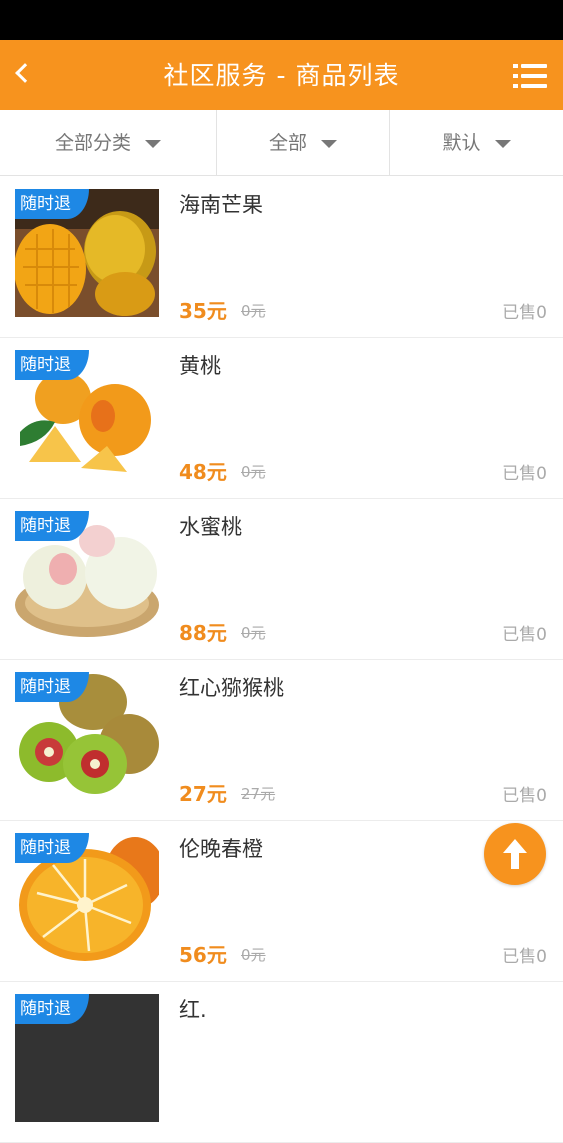 This screenshot has width=563, height=1143. What do you see at coordinates (530, 76) in the screenshot?
I see `menu-button` at bounding box center [530, 76].